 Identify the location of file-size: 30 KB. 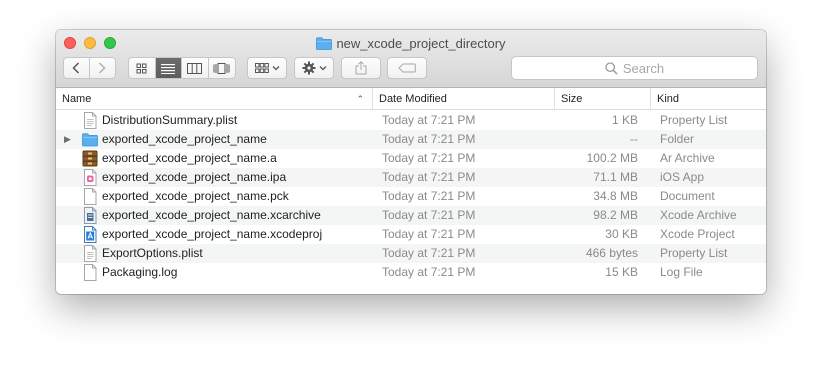
(621, 234).